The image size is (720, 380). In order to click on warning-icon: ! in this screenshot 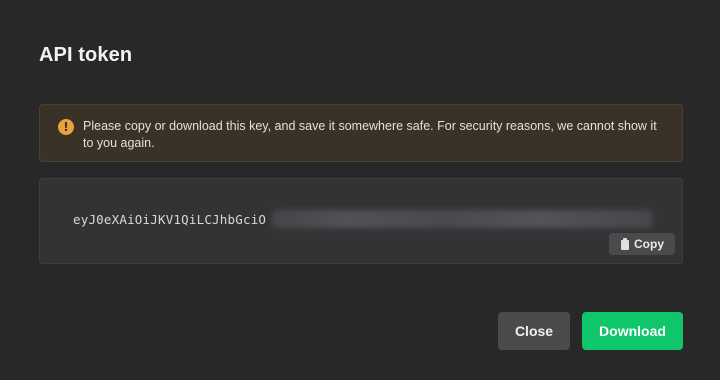, I will do `click(66, 127)`.